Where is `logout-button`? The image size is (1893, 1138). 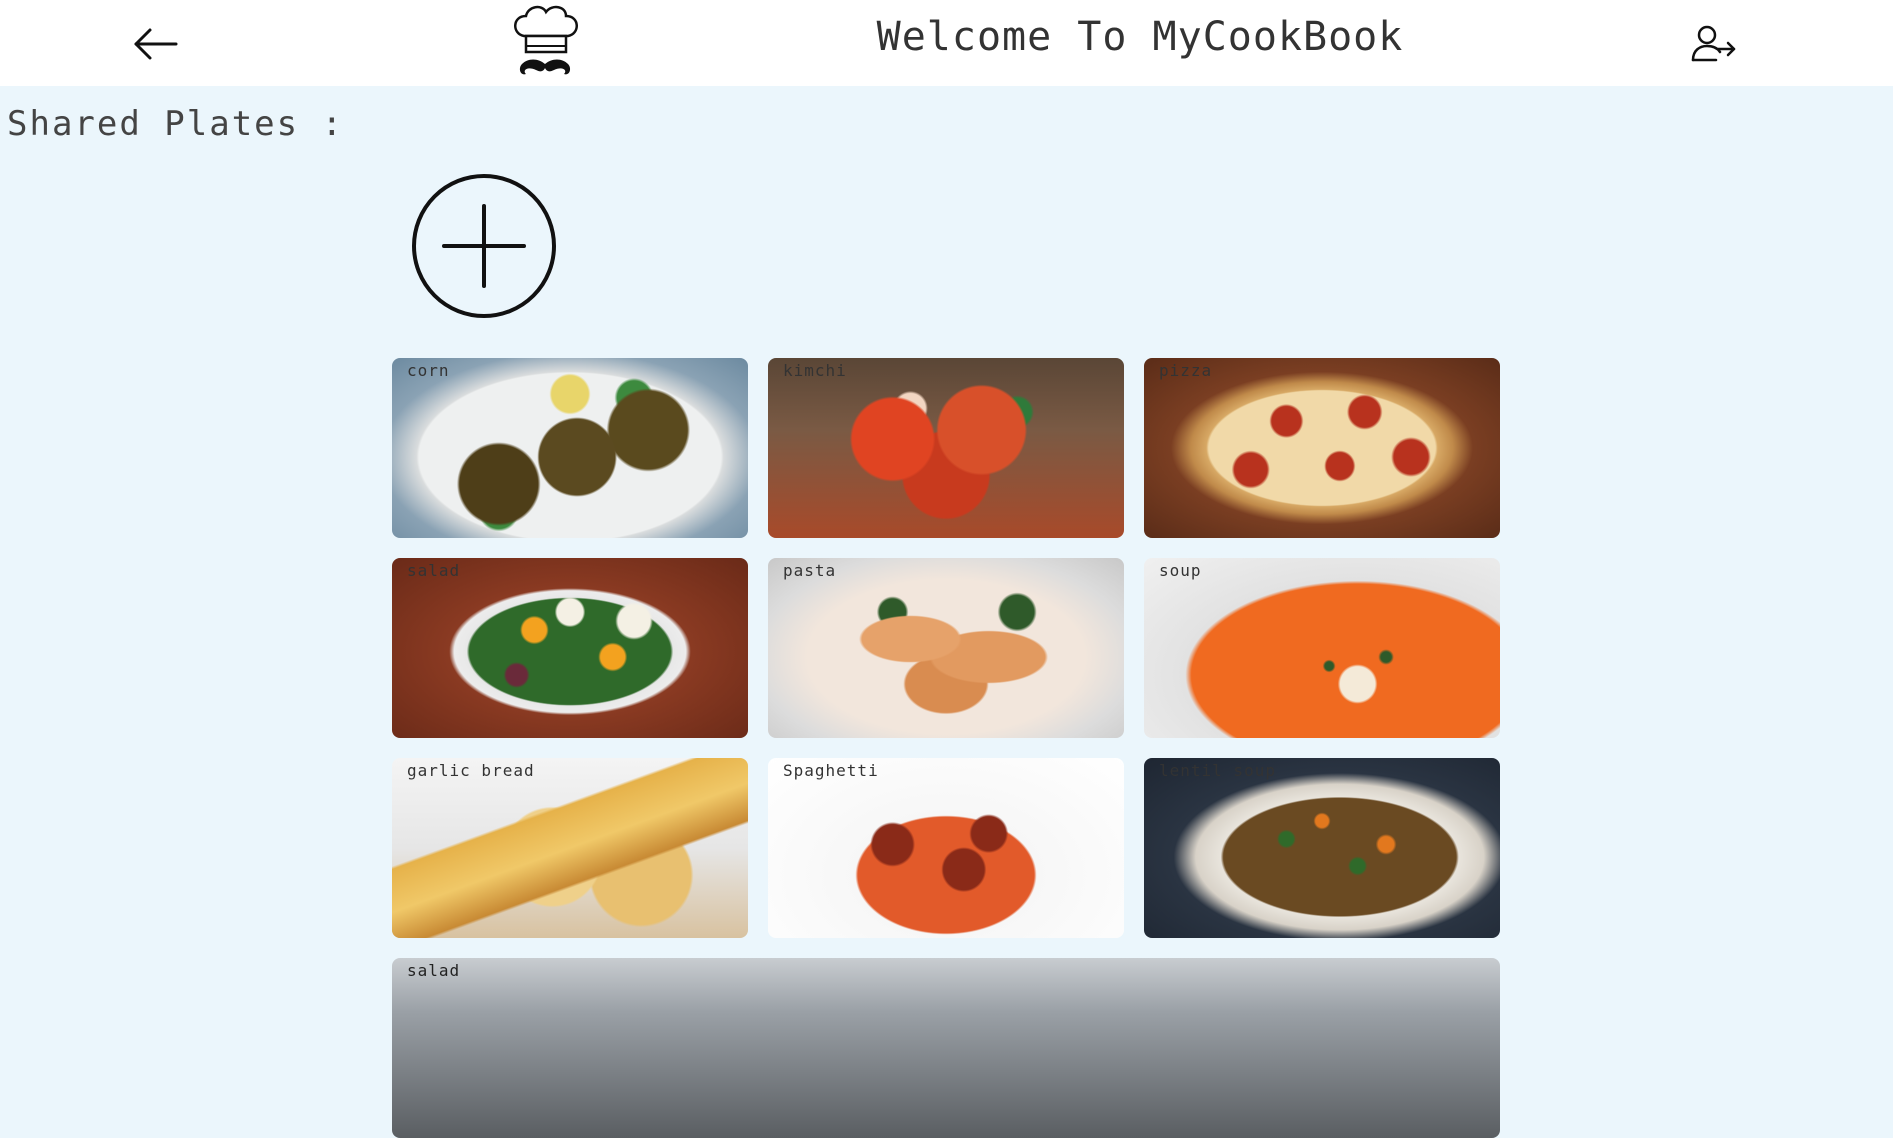 logout-button is located at coordinates (1714, 44).